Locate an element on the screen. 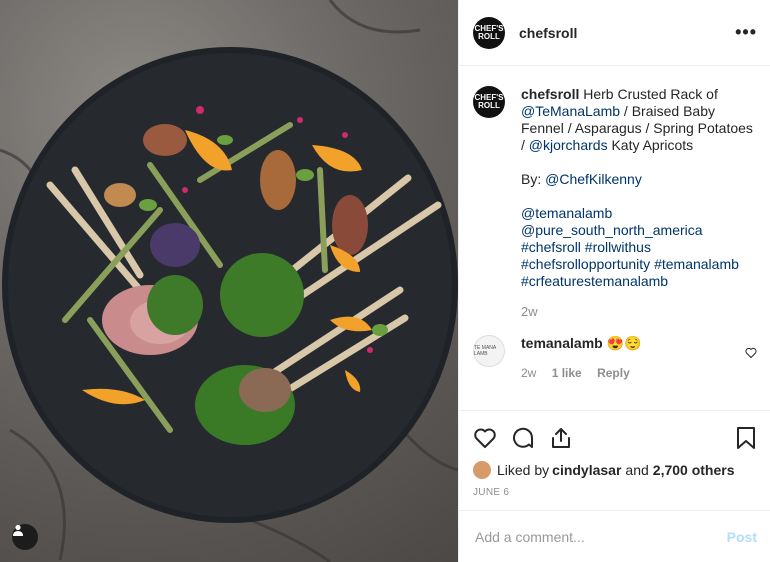 The image size is (770, 562). likes-summary: Liked by cindylasar and 2,700 others is located at coordinates (615, 470).